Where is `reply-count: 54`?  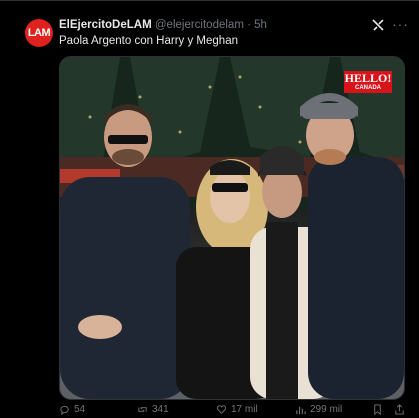
reply-count: 54 is located at coordinates (80, 409).